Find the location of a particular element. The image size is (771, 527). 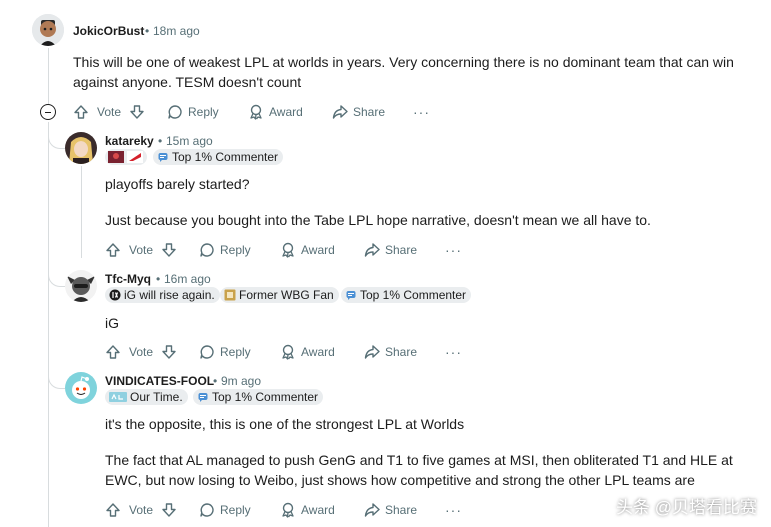

al-team-logo-icon is located at coordinates (118, 397).